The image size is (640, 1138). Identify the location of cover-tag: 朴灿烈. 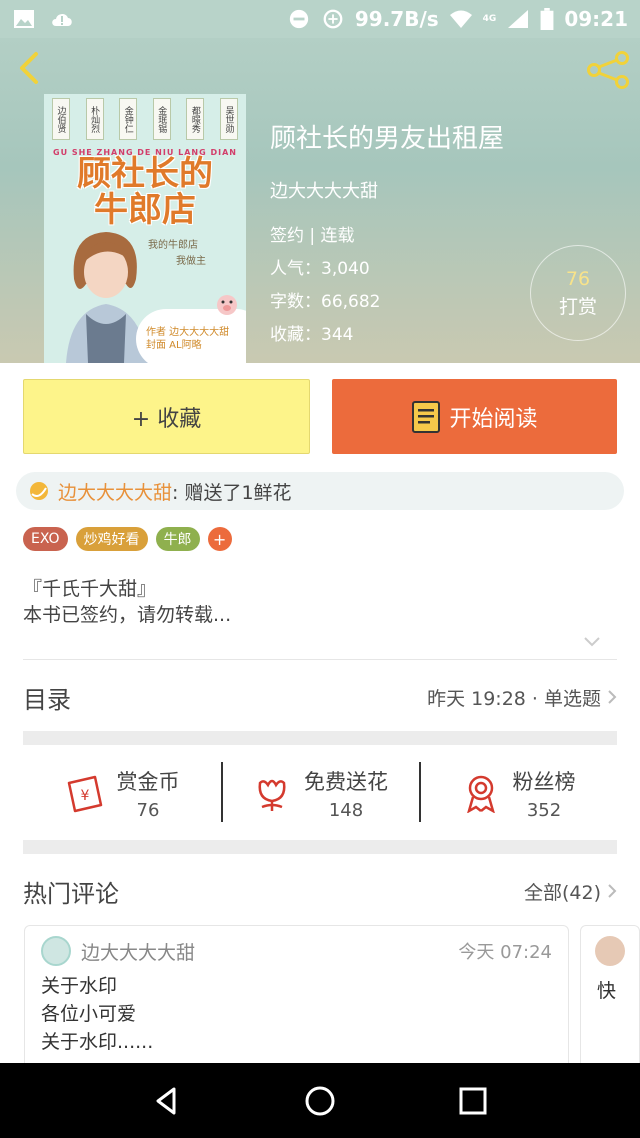
(94, 119).